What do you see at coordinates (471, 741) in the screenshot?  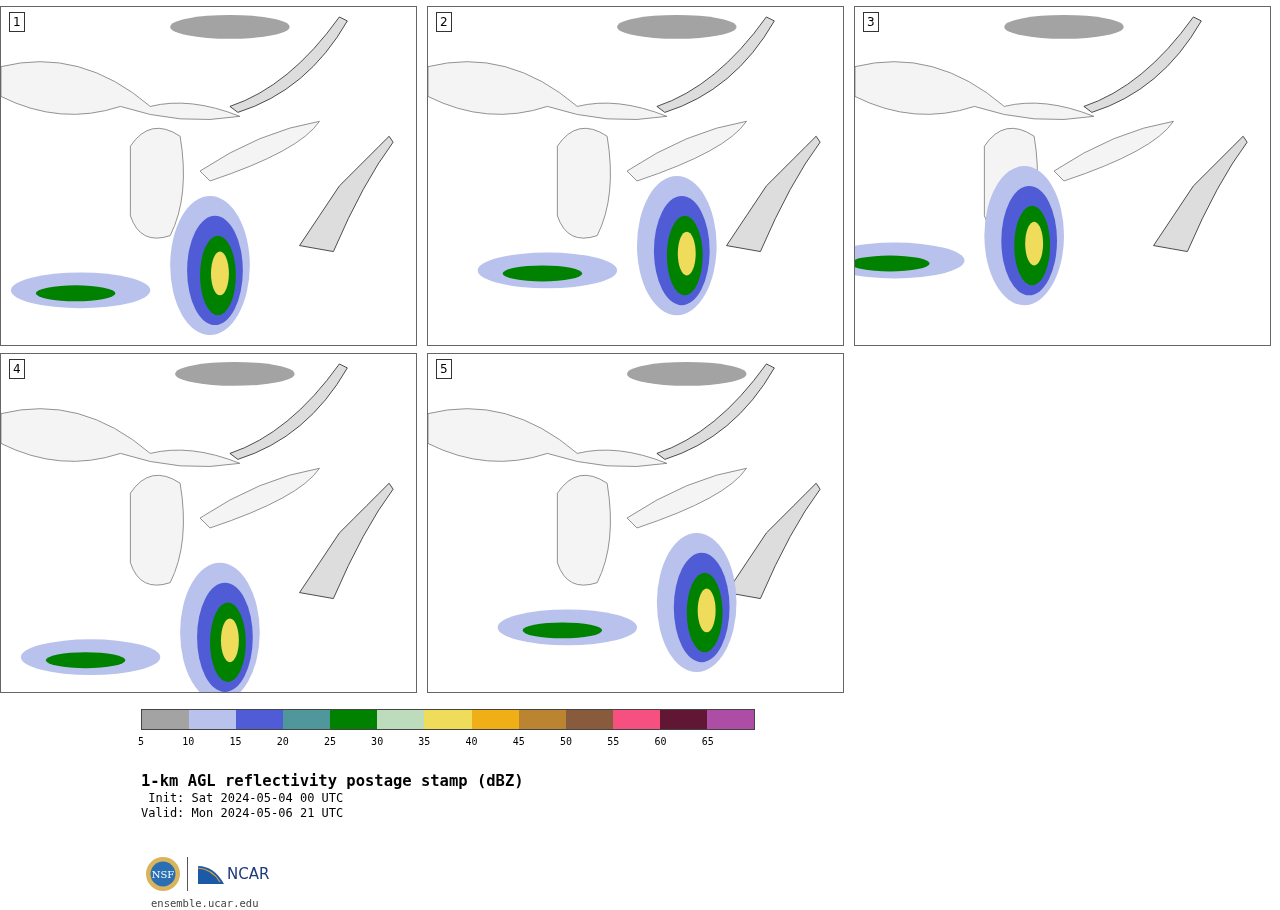 I see `tick-label: 40` at bounding box center [471, 741].